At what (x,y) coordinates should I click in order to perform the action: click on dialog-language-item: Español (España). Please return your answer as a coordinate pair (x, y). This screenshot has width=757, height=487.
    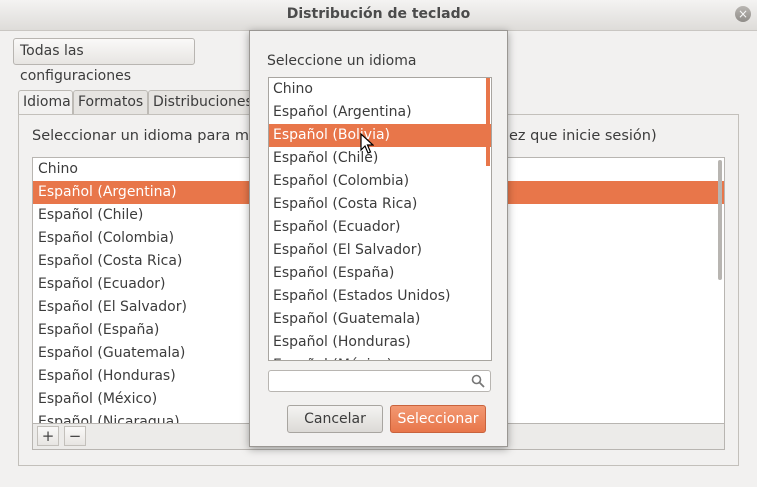
    Looking at the image, I should click on (380, 273).